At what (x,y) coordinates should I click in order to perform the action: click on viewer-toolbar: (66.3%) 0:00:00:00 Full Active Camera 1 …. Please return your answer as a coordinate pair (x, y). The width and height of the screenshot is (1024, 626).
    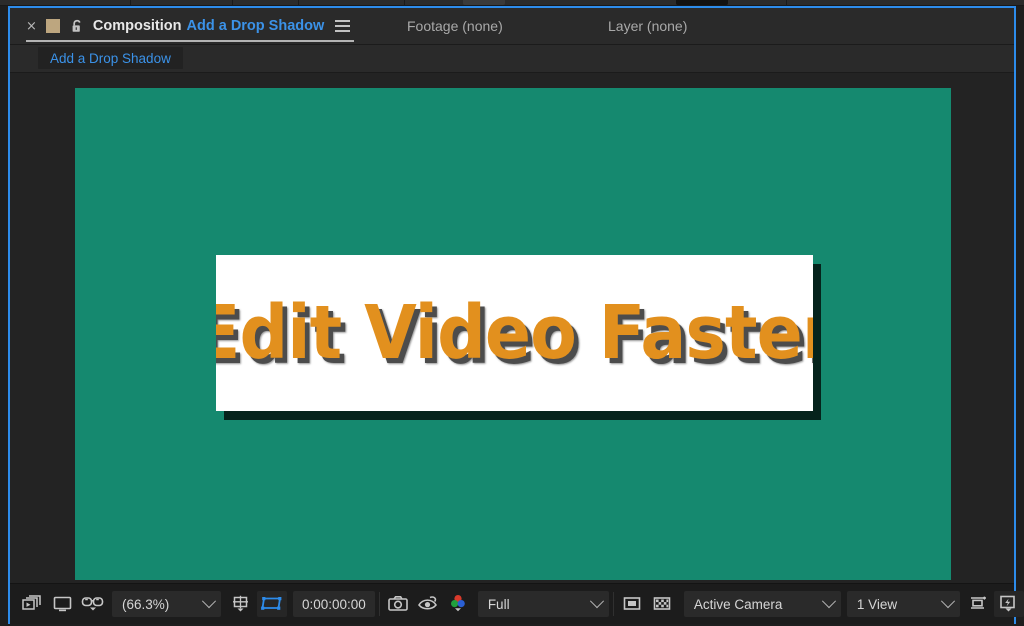
    Looking at the image, I should click on (517, 603).